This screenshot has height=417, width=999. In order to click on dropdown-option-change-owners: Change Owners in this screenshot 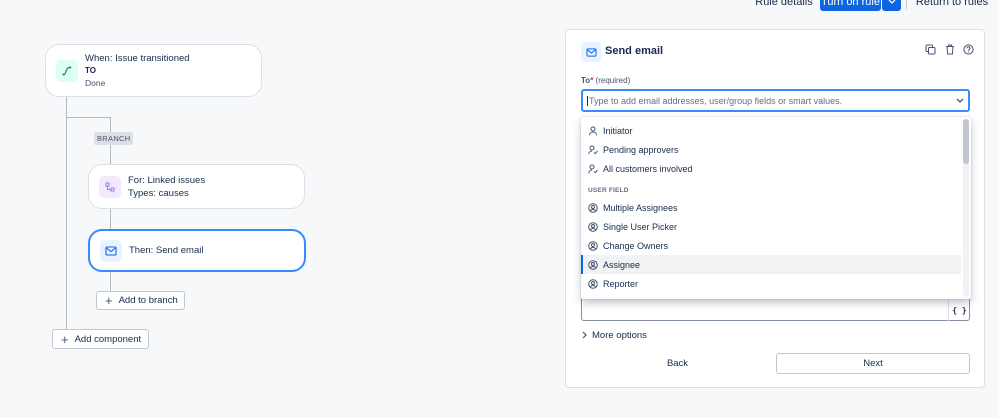, I will do `click(771, 245)`.